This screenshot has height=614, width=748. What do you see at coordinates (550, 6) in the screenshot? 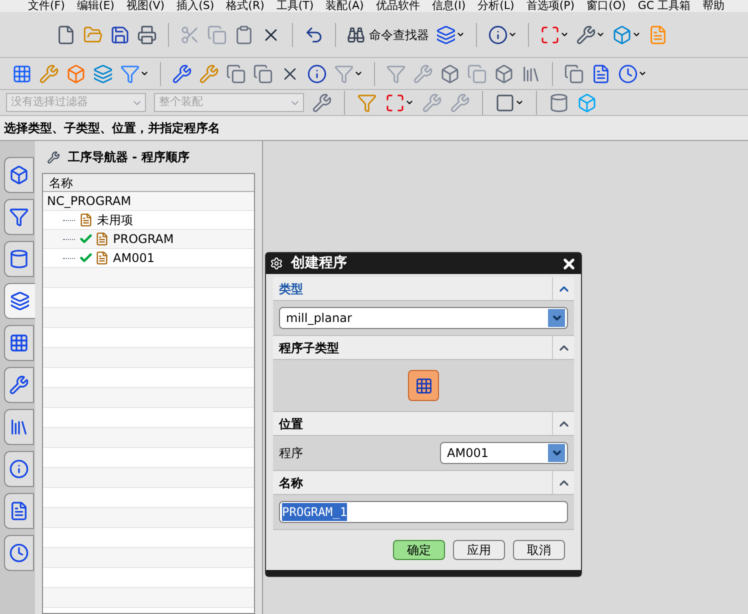
I see `menu-item: 首选项(P)` at bounding box center [550, 6].